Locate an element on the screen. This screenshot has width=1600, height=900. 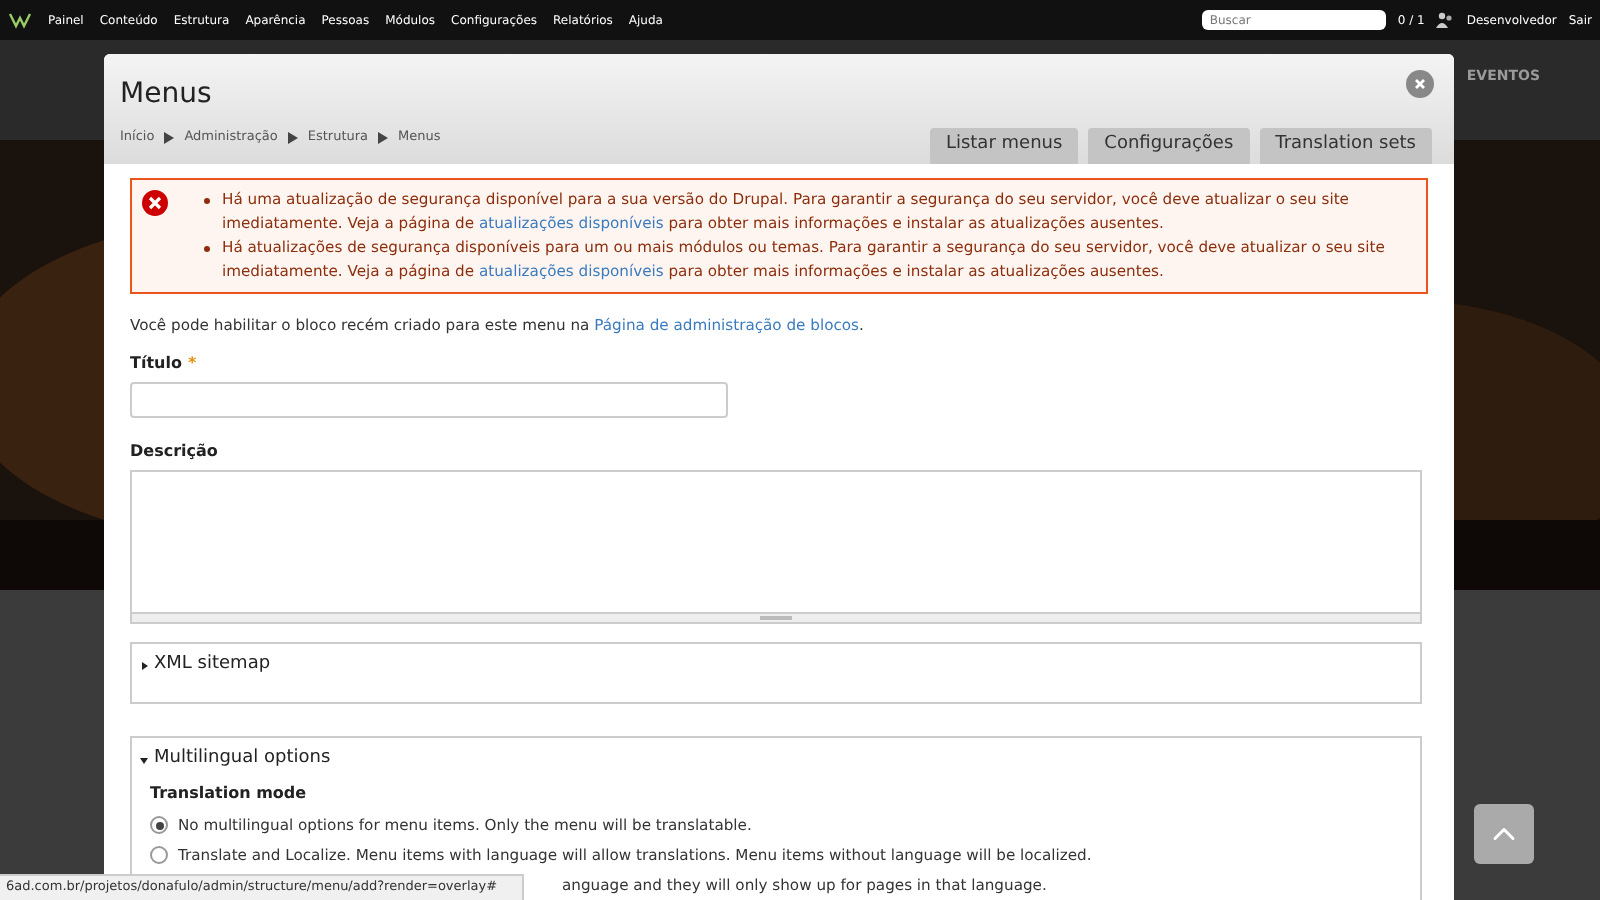
people-icon is located at coordinates (1445, 20).